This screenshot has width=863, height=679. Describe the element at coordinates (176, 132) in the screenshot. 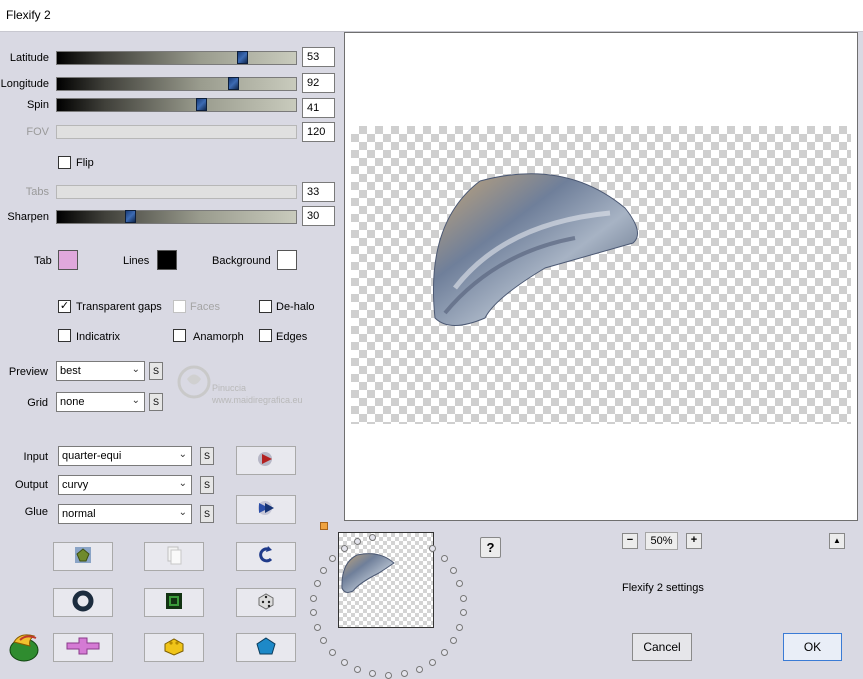

I see `fov-slider` at that location.